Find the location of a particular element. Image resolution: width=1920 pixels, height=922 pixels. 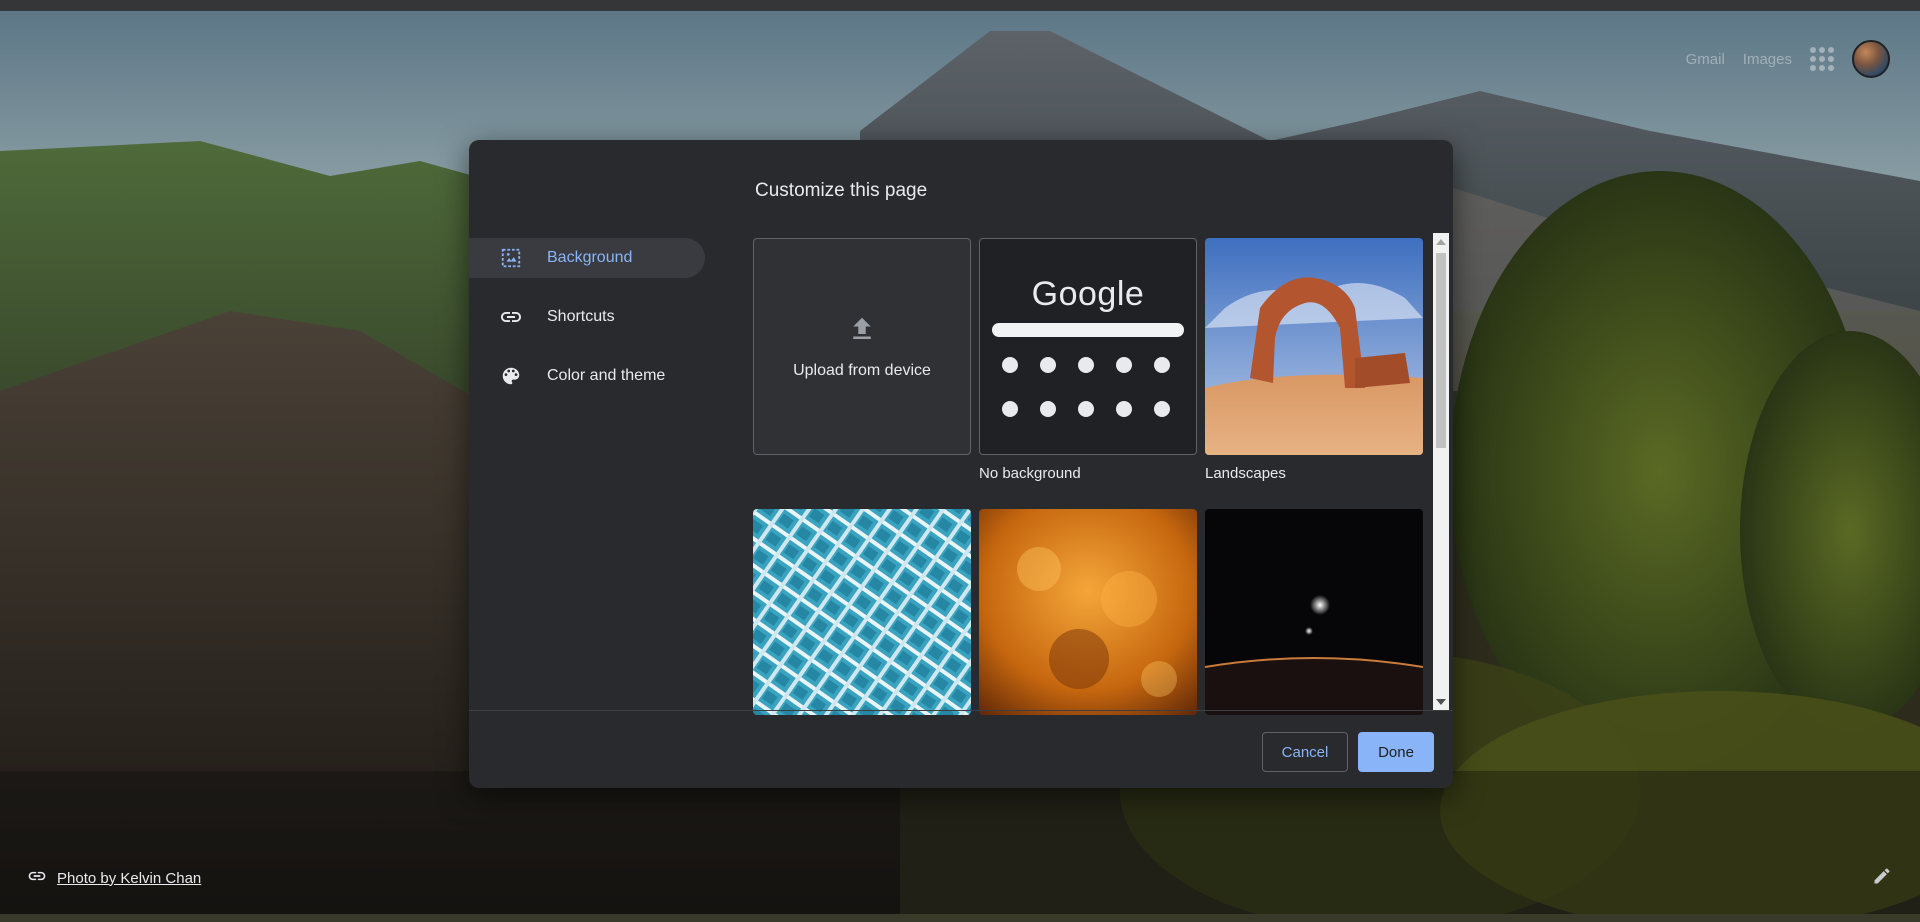

dialog-sidebar: Background Shortcuts Color and theme is located at coordinates (587, 326).